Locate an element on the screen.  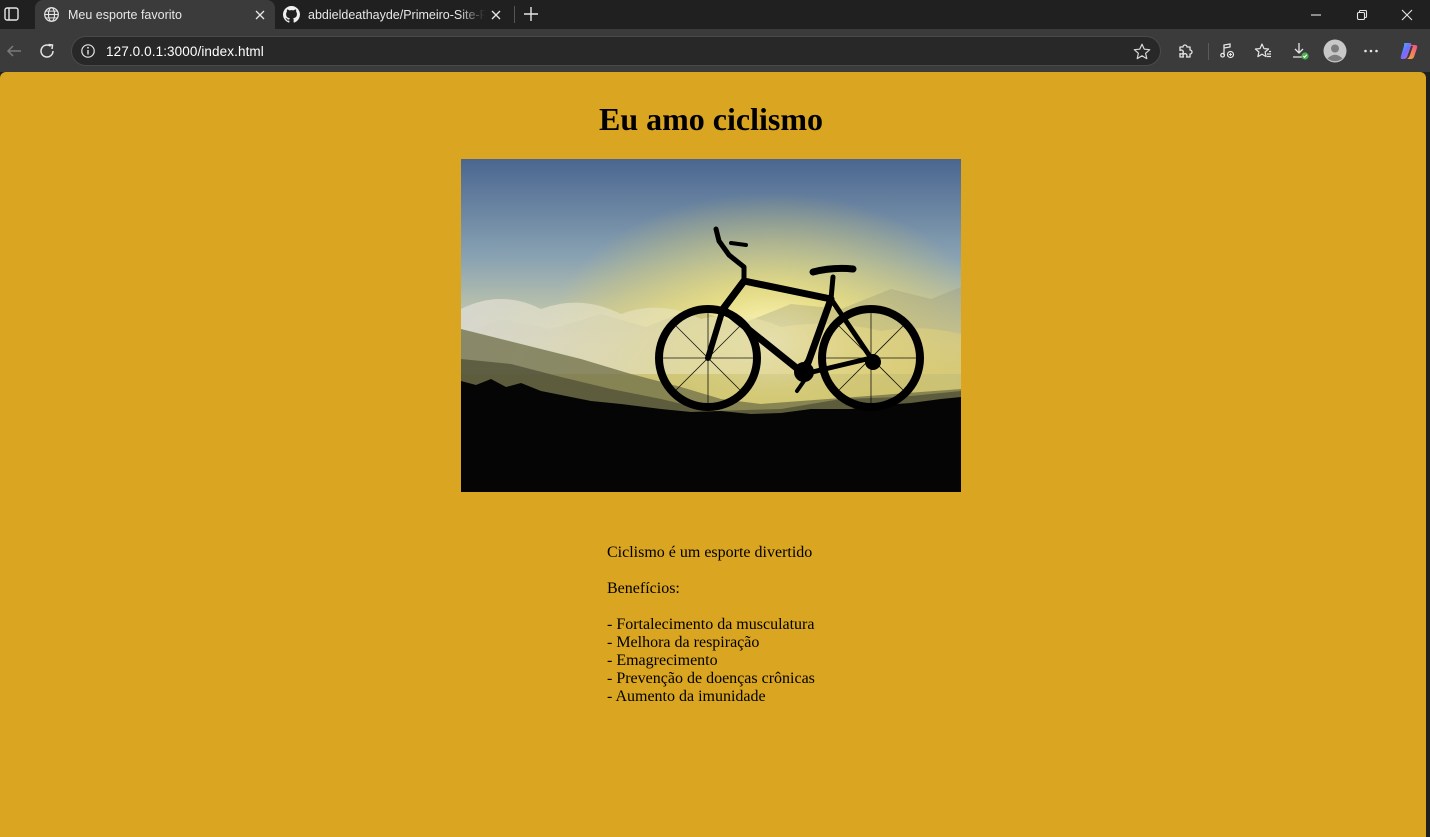
minimize-window-icon is located at coordinates (1316, 14).